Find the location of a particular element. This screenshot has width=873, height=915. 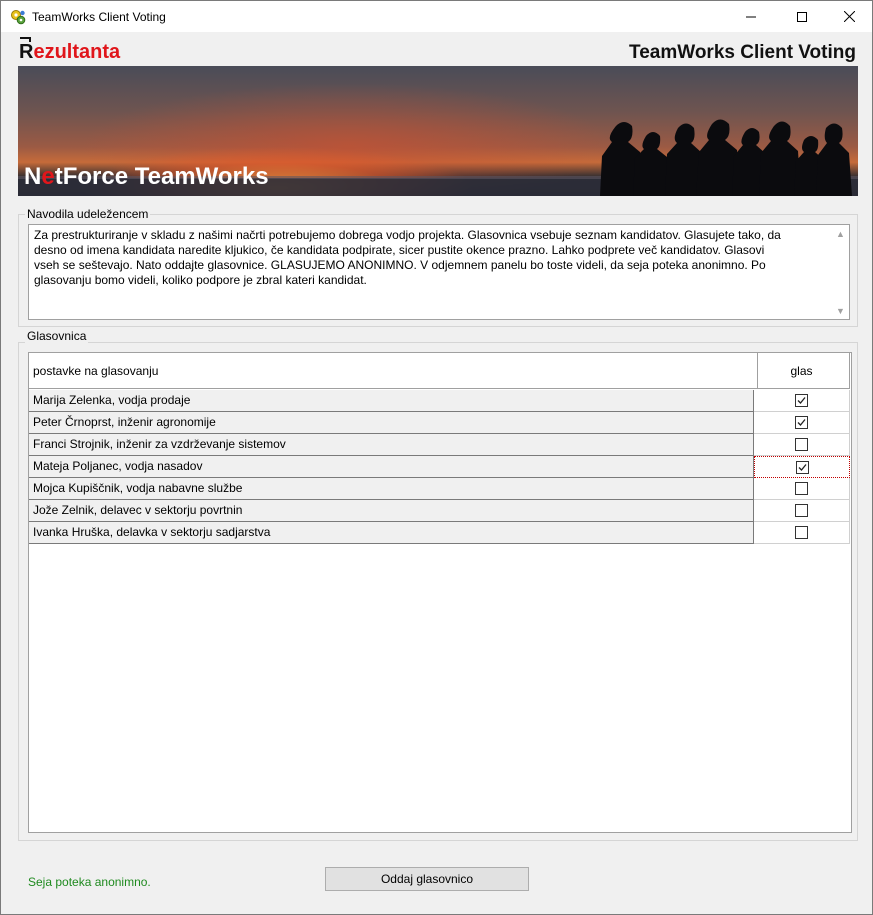

maximize-icon is located at coordinates (802, 16).